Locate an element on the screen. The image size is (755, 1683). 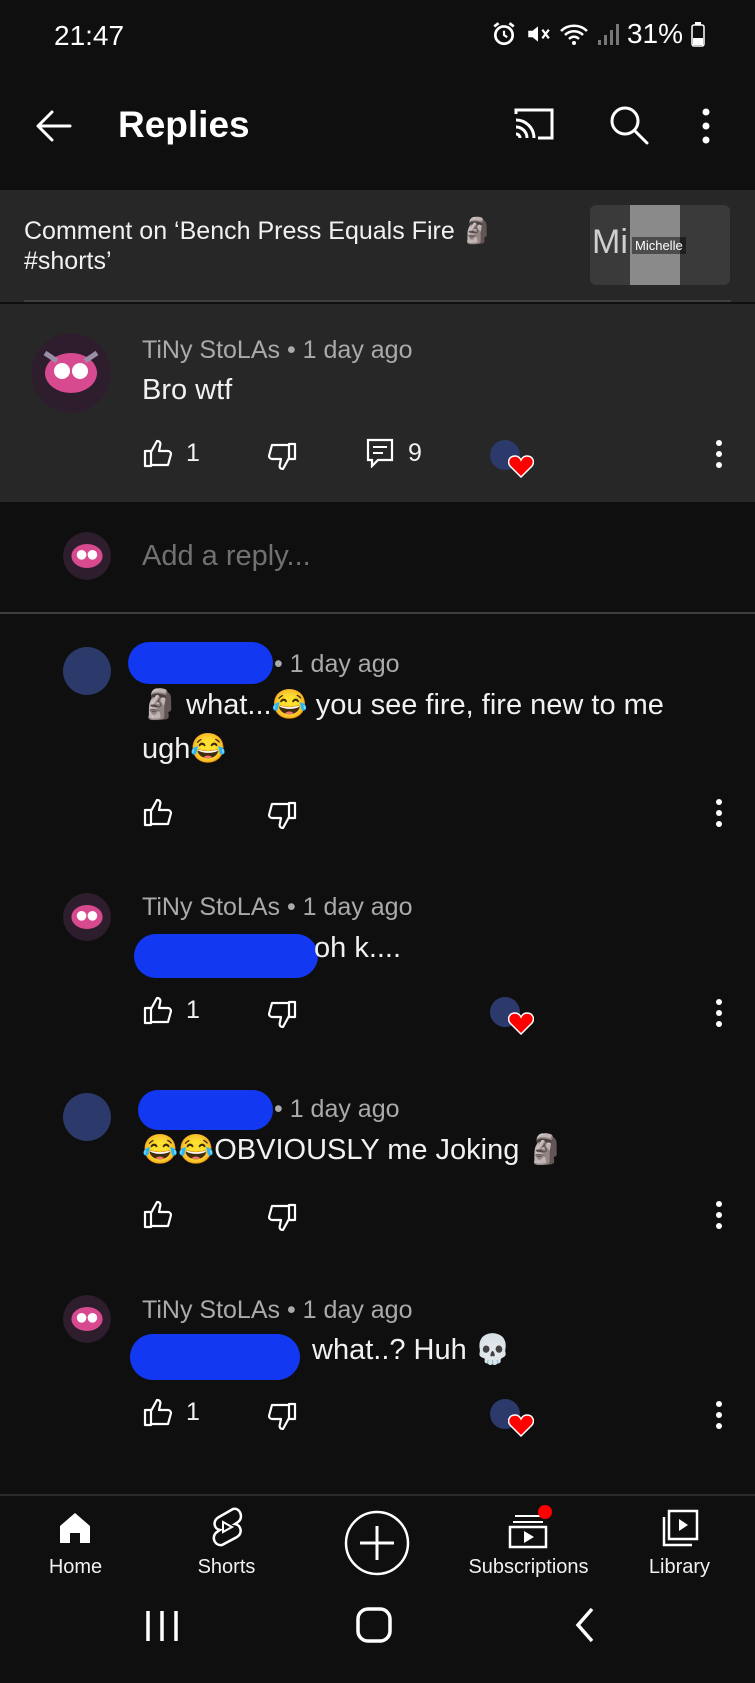
nav-subscriptions: Subscriptions is located at coordinates (528, 1541).